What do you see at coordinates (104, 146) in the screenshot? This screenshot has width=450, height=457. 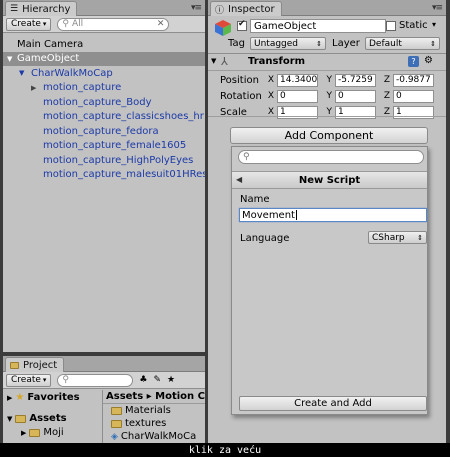 I see `hierarchy-item-female1605: motion_capture_female1605` at bounding box center [104, 146].